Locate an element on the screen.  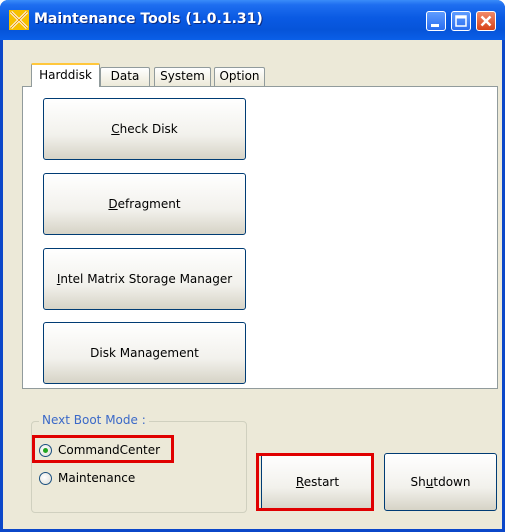
minimize-icon is located at coordinates (435, 25).